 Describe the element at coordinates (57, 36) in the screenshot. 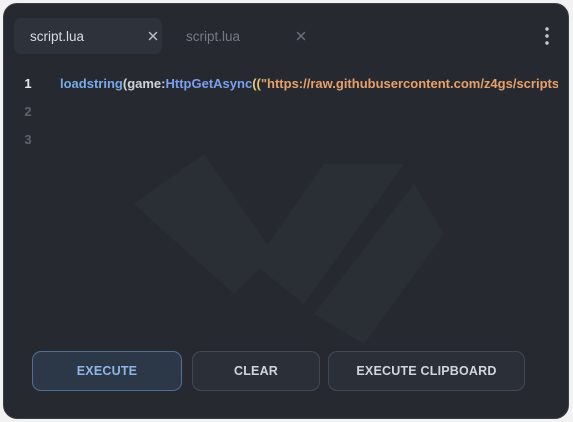

I see `tab-label: script.lua` at that location.